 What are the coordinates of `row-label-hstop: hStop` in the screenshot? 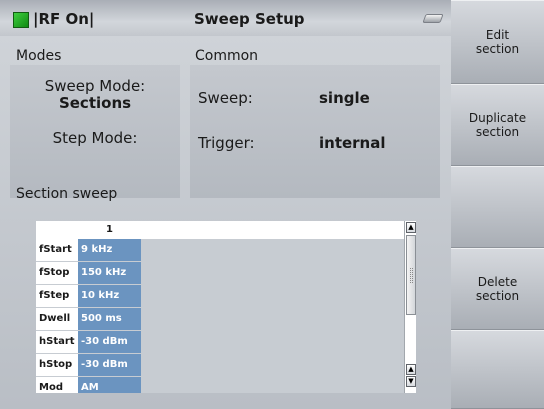 It's located at (57, 365).